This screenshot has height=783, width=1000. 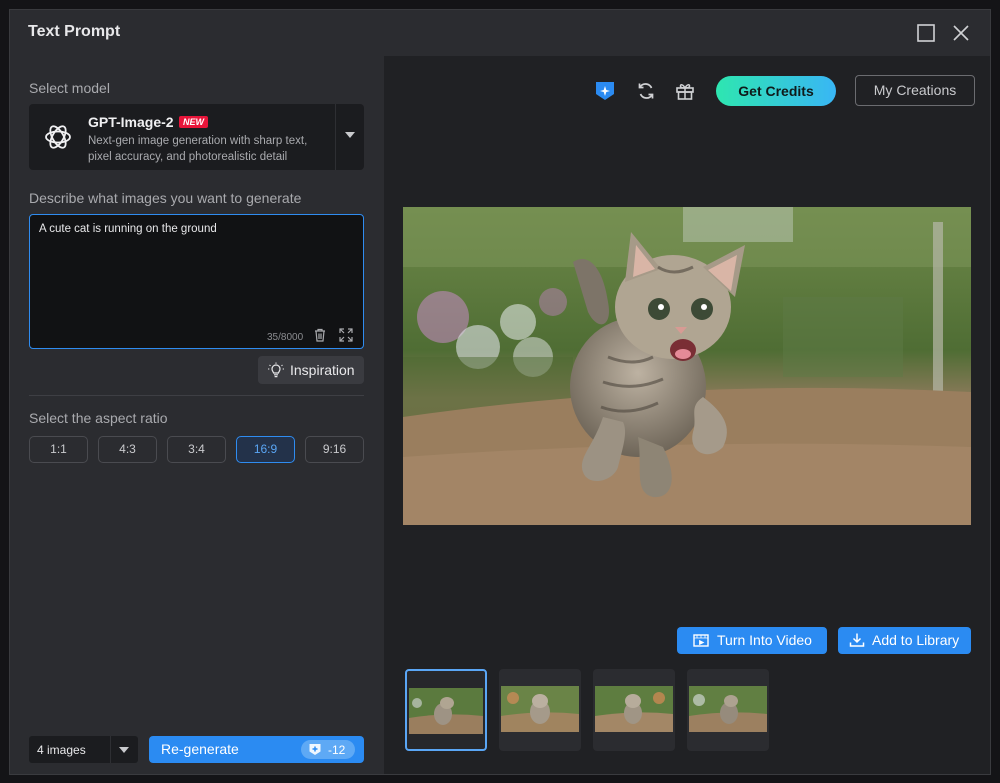 What do you see at coordinates (193, 122) in the screenshot?
I see `new-badge: NEW` at bounding box center [193, 122].